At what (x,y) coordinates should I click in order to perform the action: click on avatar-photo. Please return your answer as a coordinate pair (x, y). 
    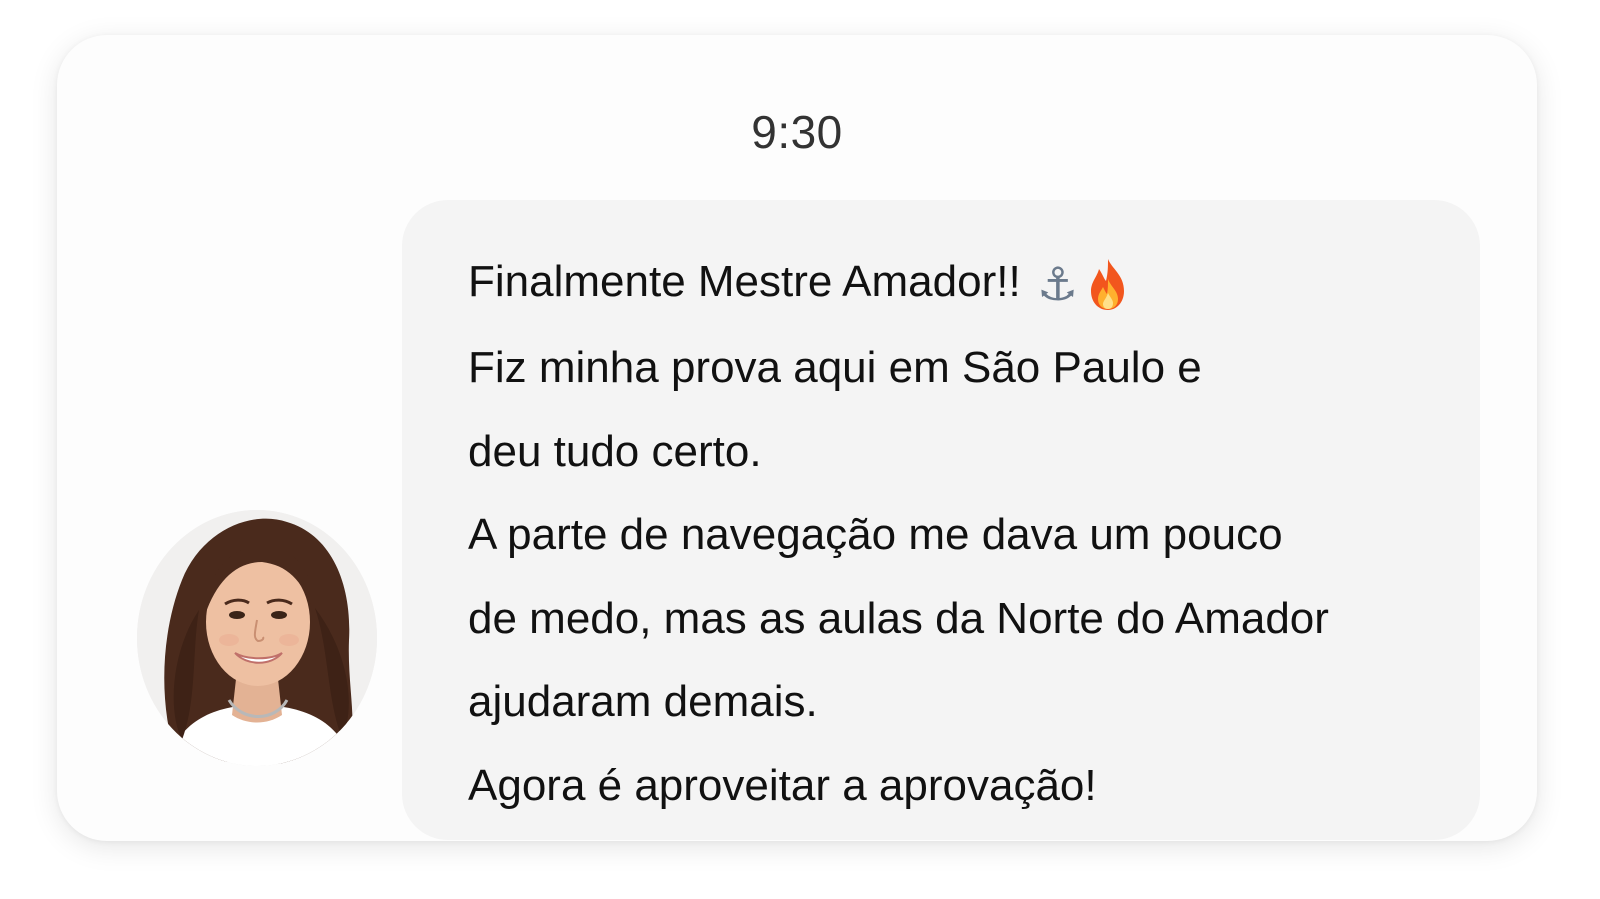
    Looking at the image, I should click on (257, 638).